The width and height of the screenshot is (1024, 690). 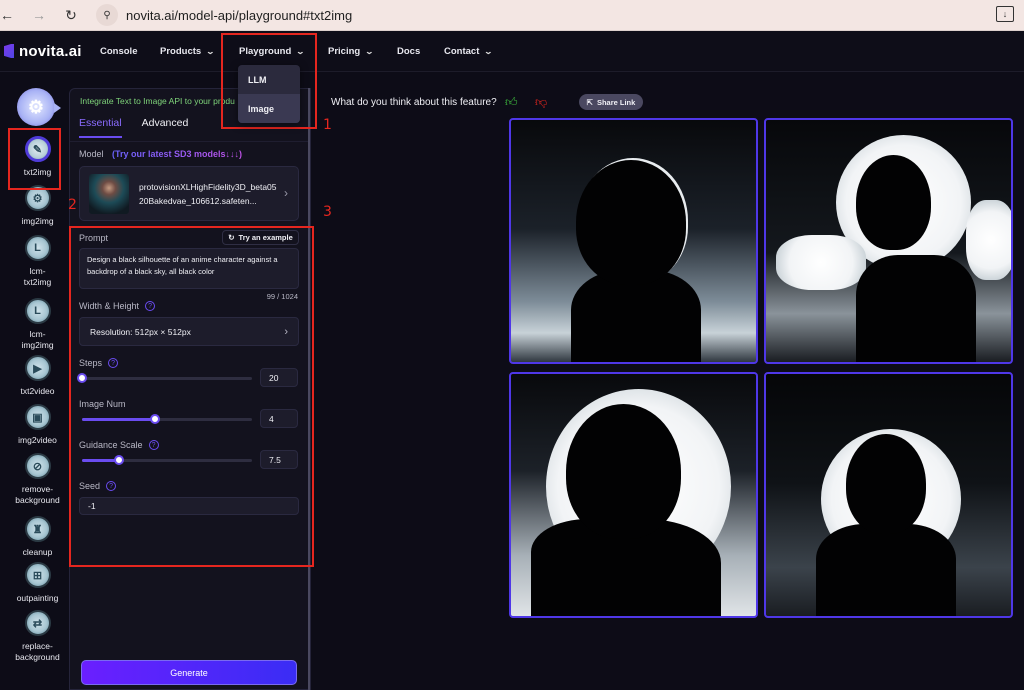 I want to click on annotation-number: 3, so click(x=327, y=212).